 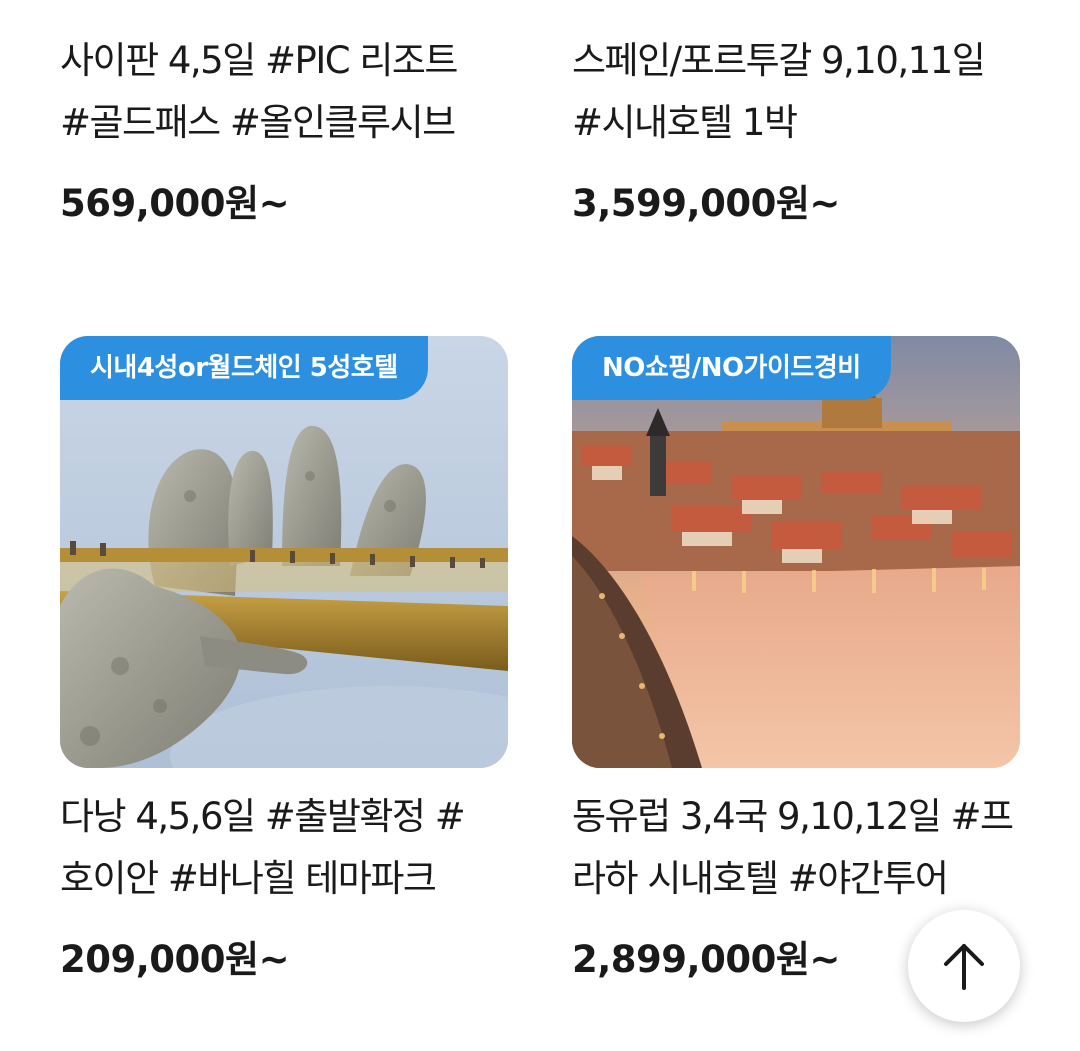 I want to click on product-title-line2: #시내호텔 1박, so click(x=796, y=123).